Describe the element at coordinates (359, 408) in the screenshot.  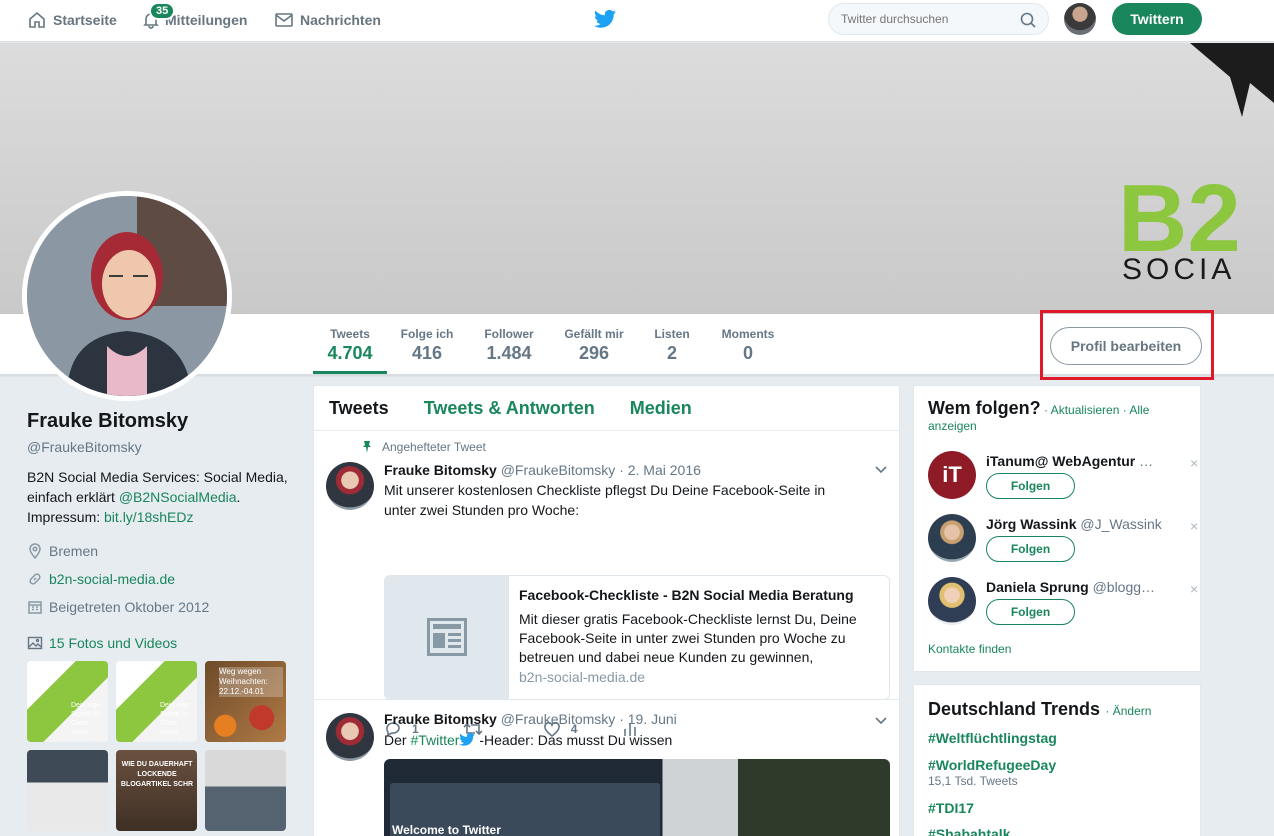
I see `tab-tweets: Tweets` at that location.